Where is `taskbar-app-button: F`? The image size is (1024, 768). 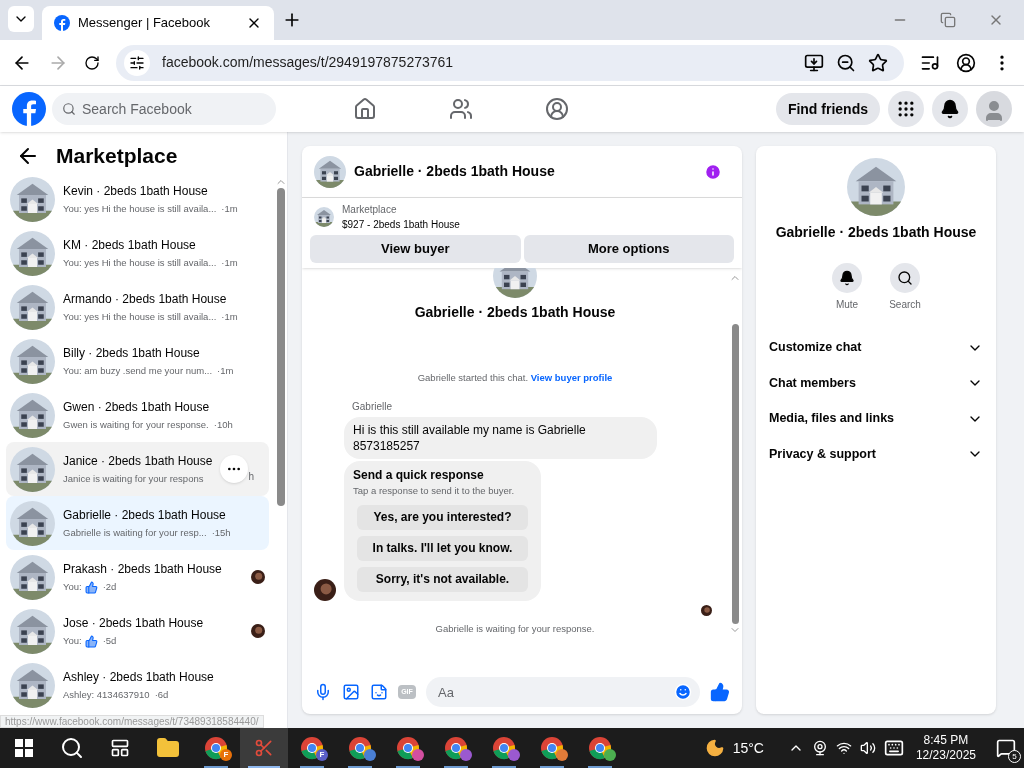 taskbar-app-button: F is located at coordinates (312, 748).